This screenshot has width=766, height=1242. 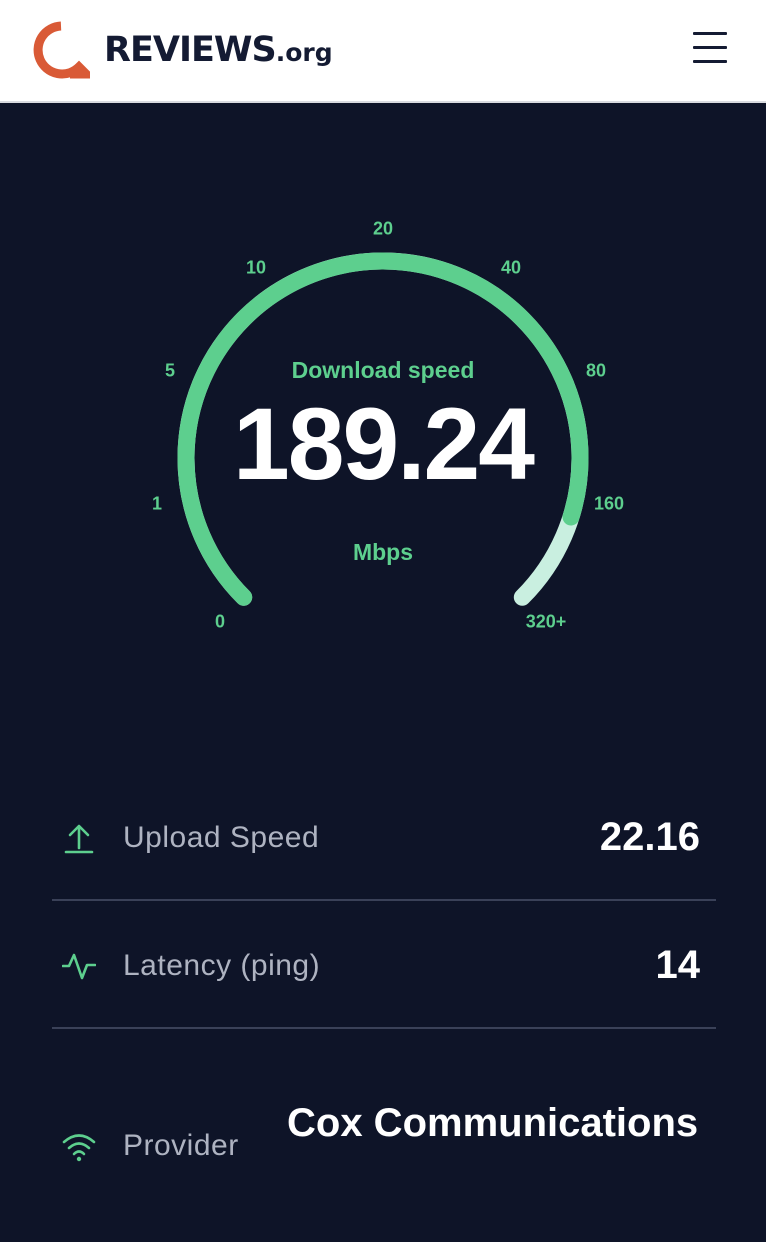 What do you see at coordinates (79, 966) in the screenshot?
I see `pulse-icon` at bounding box center [79, 966].